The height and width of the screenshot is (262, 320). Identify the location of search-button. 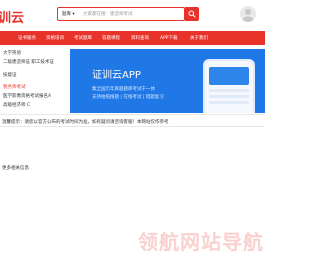
(192, 14).